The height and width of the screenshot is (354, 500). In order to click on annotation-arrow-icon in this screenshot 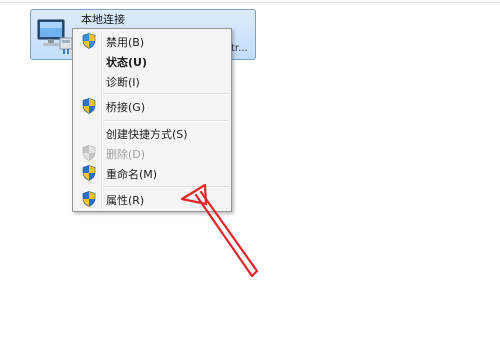, I will do `click(219, 230)`.